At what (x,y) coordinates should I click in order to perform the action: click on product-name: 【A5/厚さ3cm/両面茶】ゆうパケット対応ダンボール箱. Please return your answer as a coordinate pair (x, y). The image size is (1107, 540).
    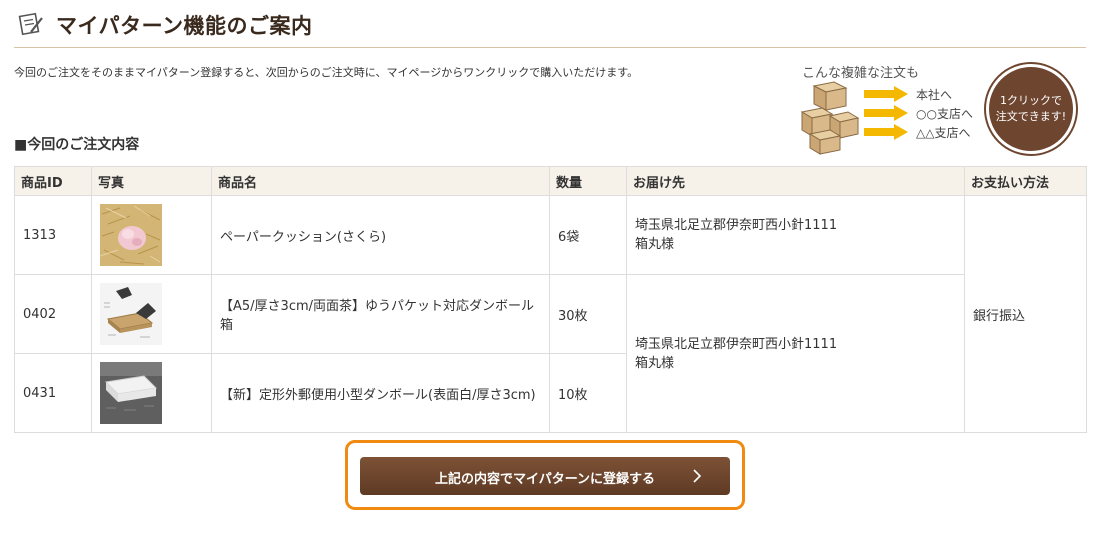
    Looking at the image, I should click on (380, 314).